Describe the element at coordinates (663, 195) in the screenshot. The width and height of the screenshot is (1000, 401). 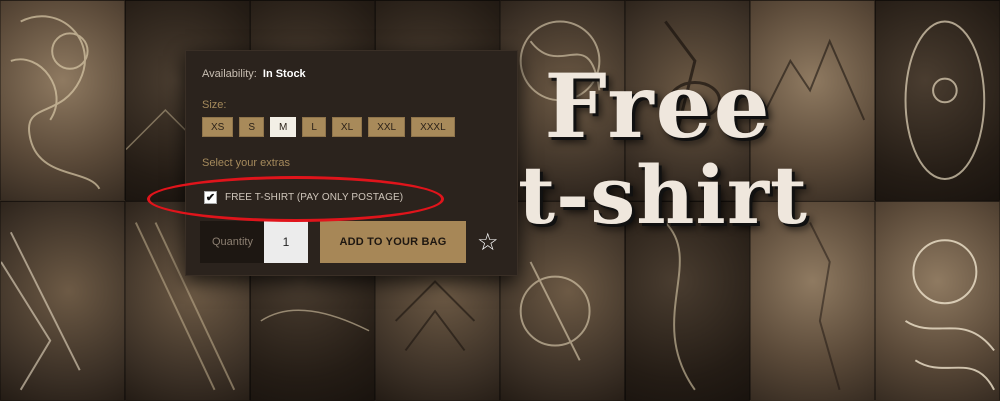
I see `promo-line-2: t-shirt` at that location.